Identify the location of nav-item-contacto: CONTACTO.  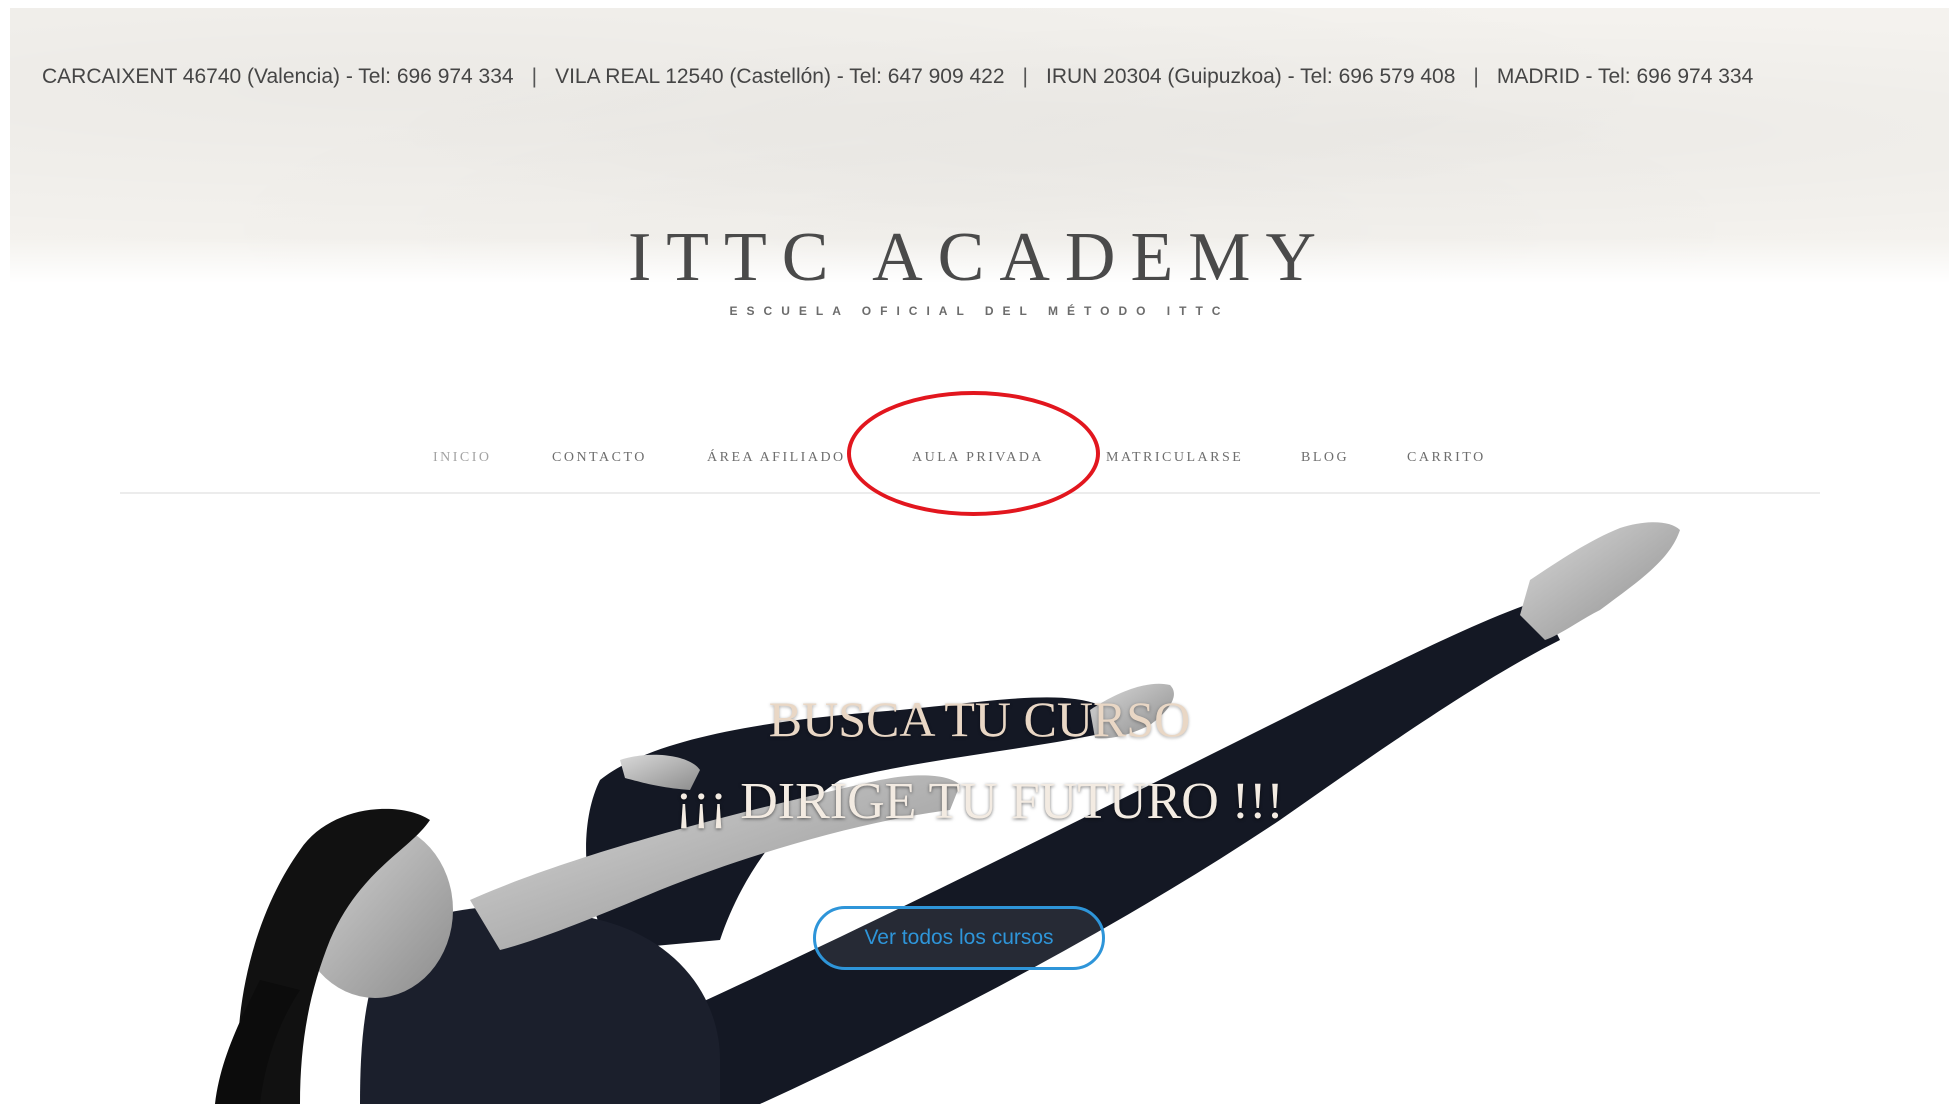
(599, 458).